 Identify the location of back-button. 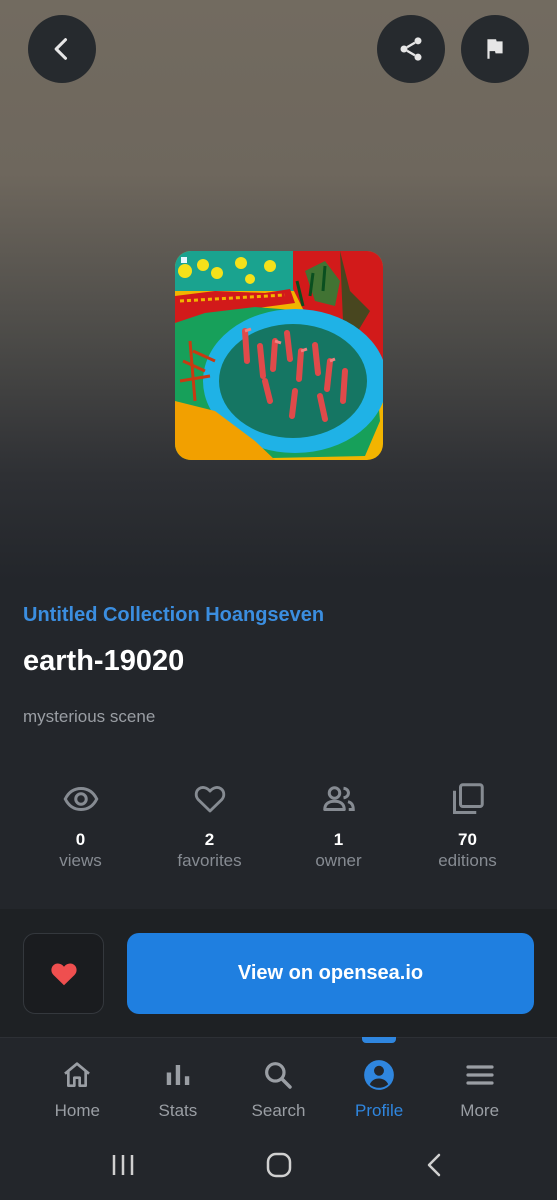
(62, 49).